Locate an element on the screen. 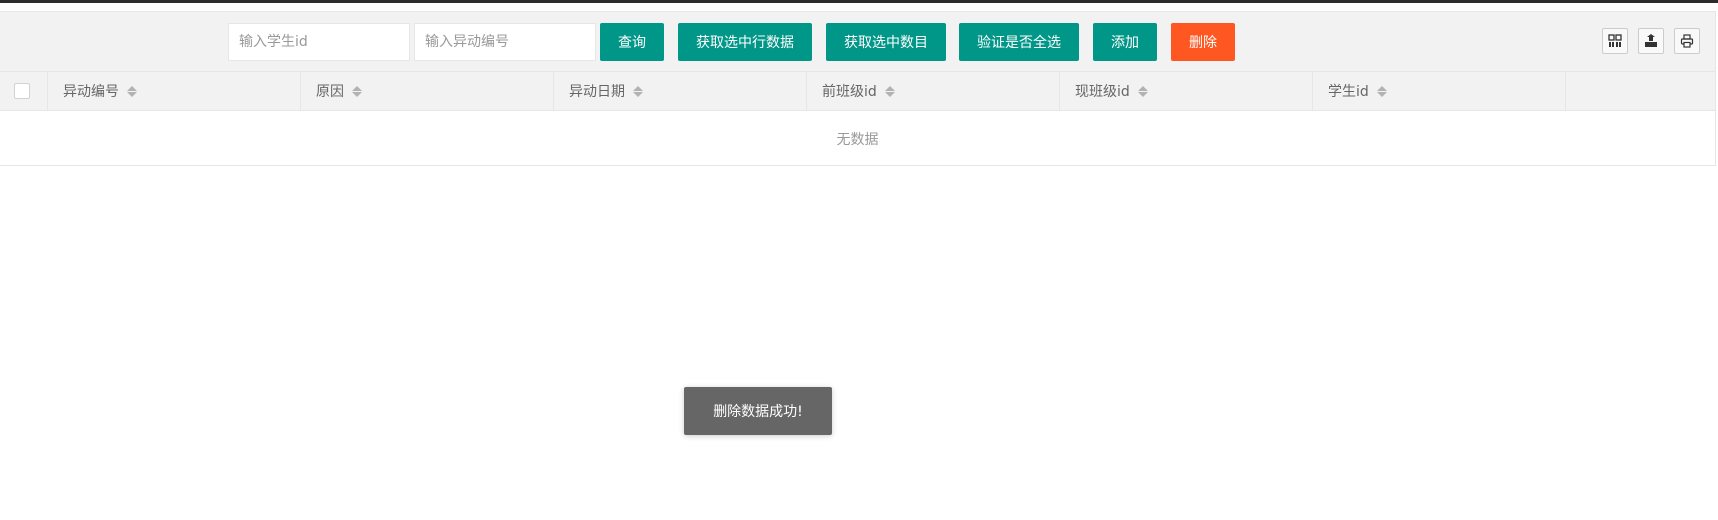  column-header-change-no: 异动编号 is located at coordinates (174, 91).